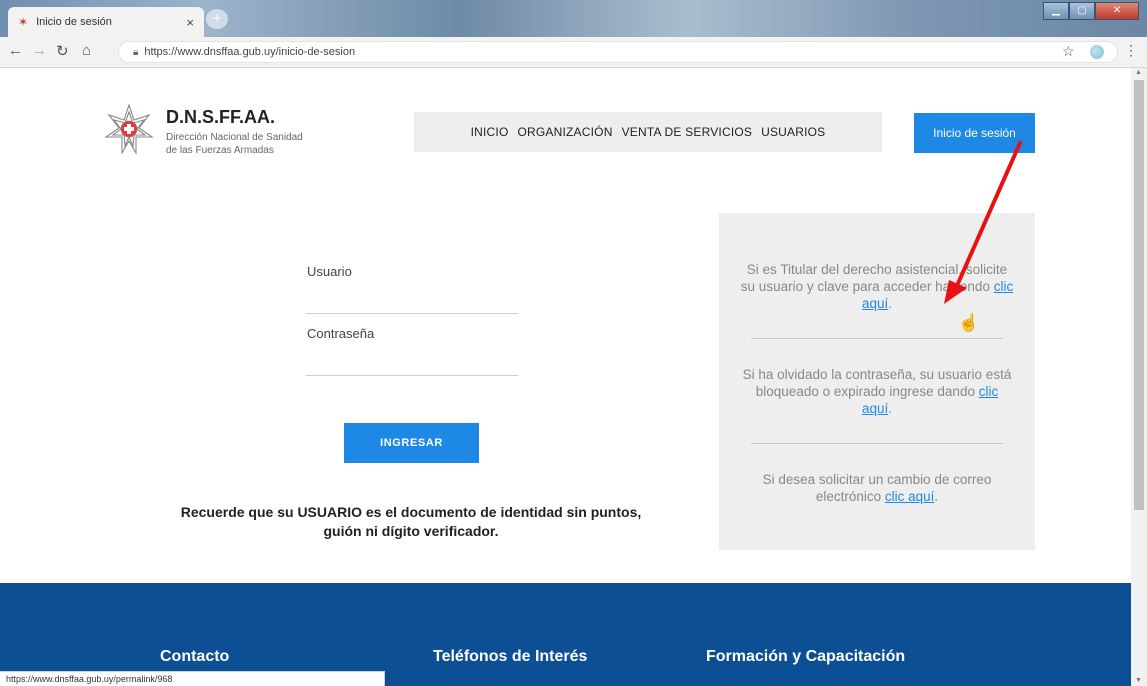  I want to click on window-controls: ▁ ▢ ✕, so click(1091, 11).